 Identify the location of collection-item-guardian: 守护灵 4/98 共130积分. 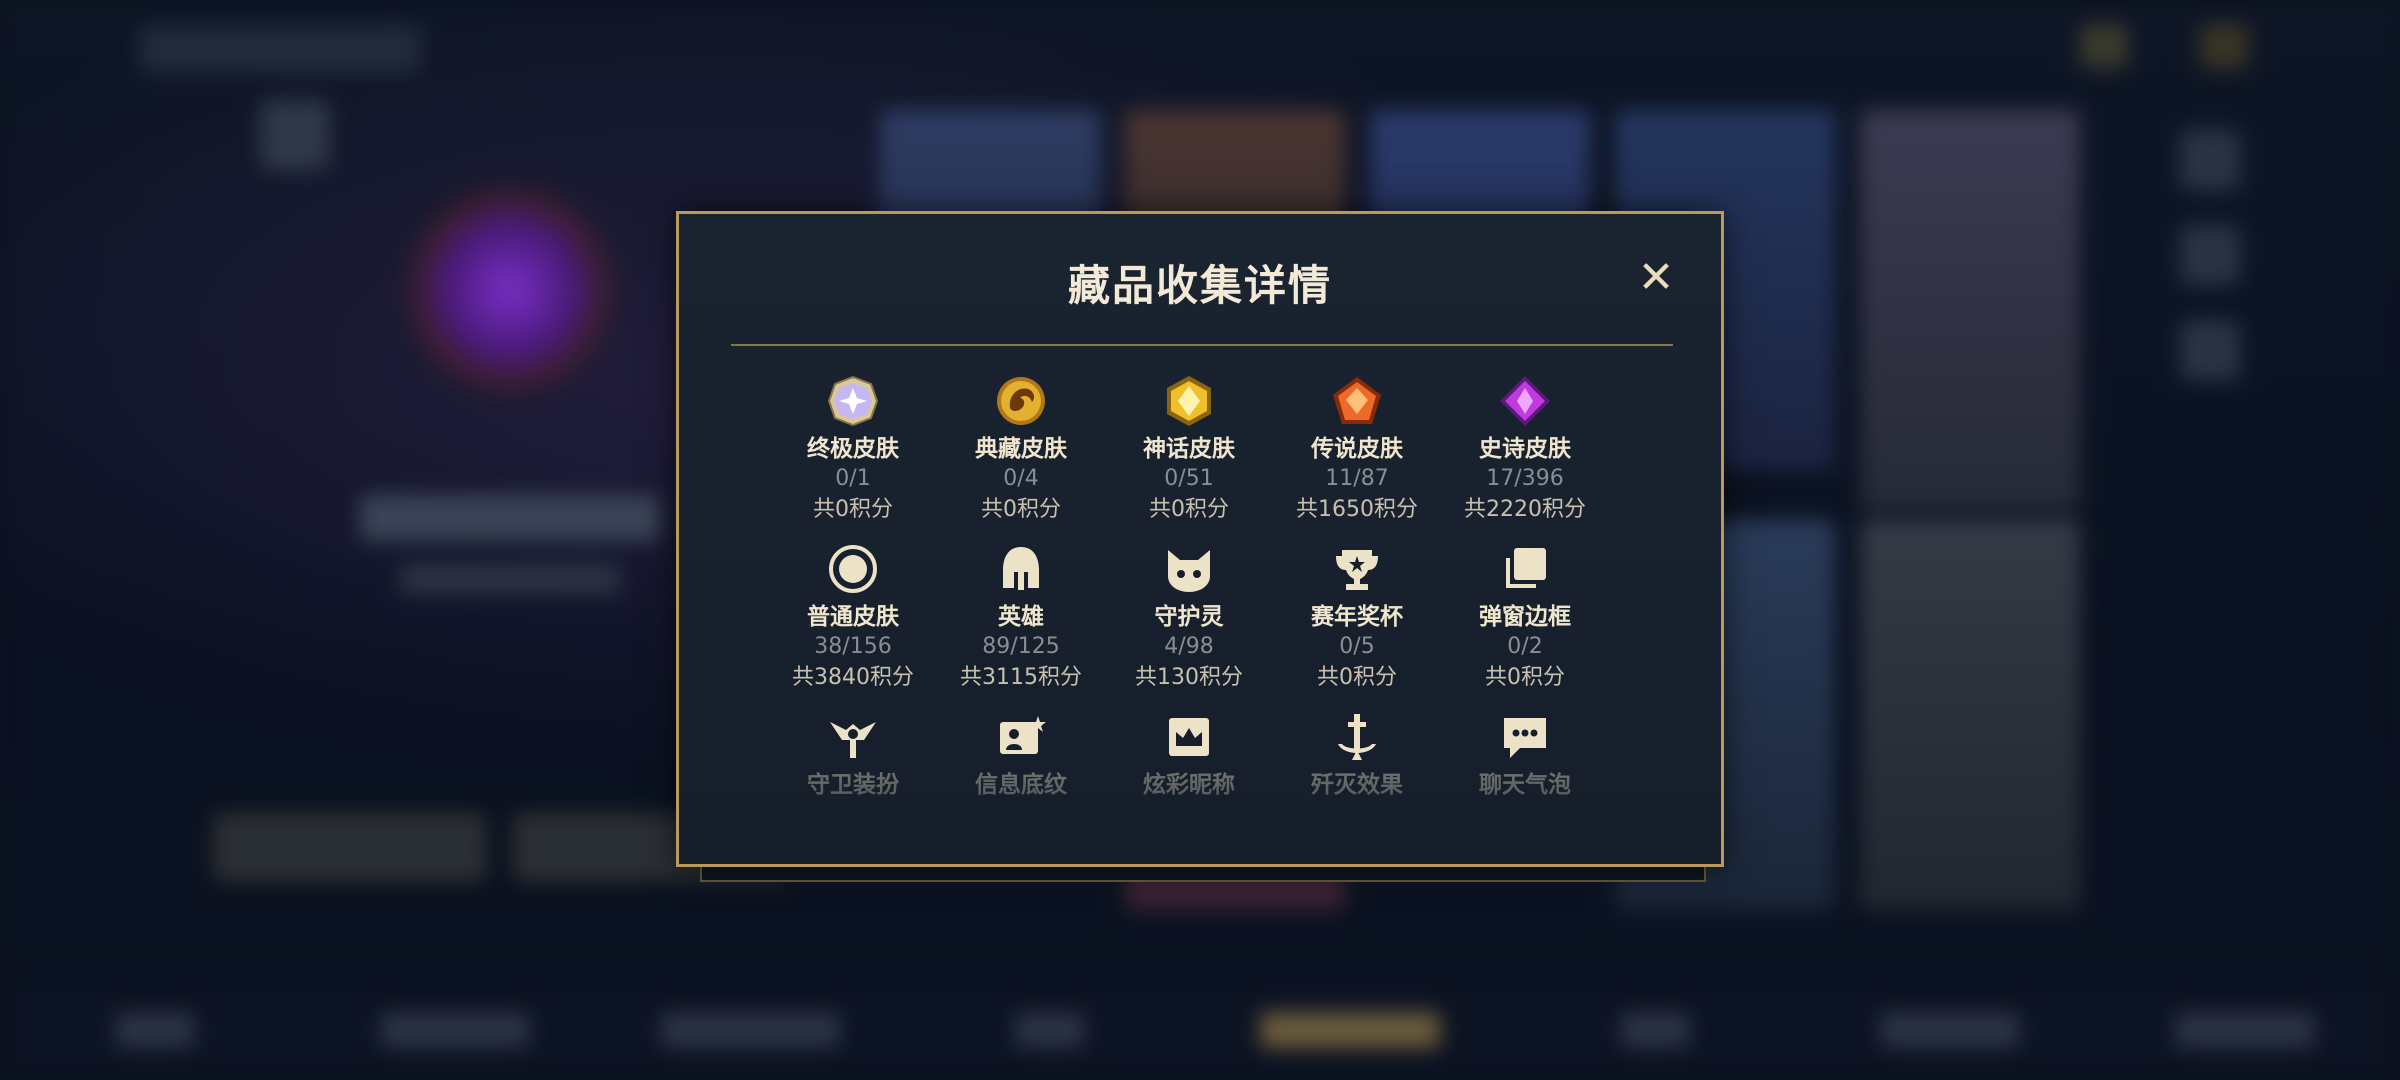
(1189, 618).